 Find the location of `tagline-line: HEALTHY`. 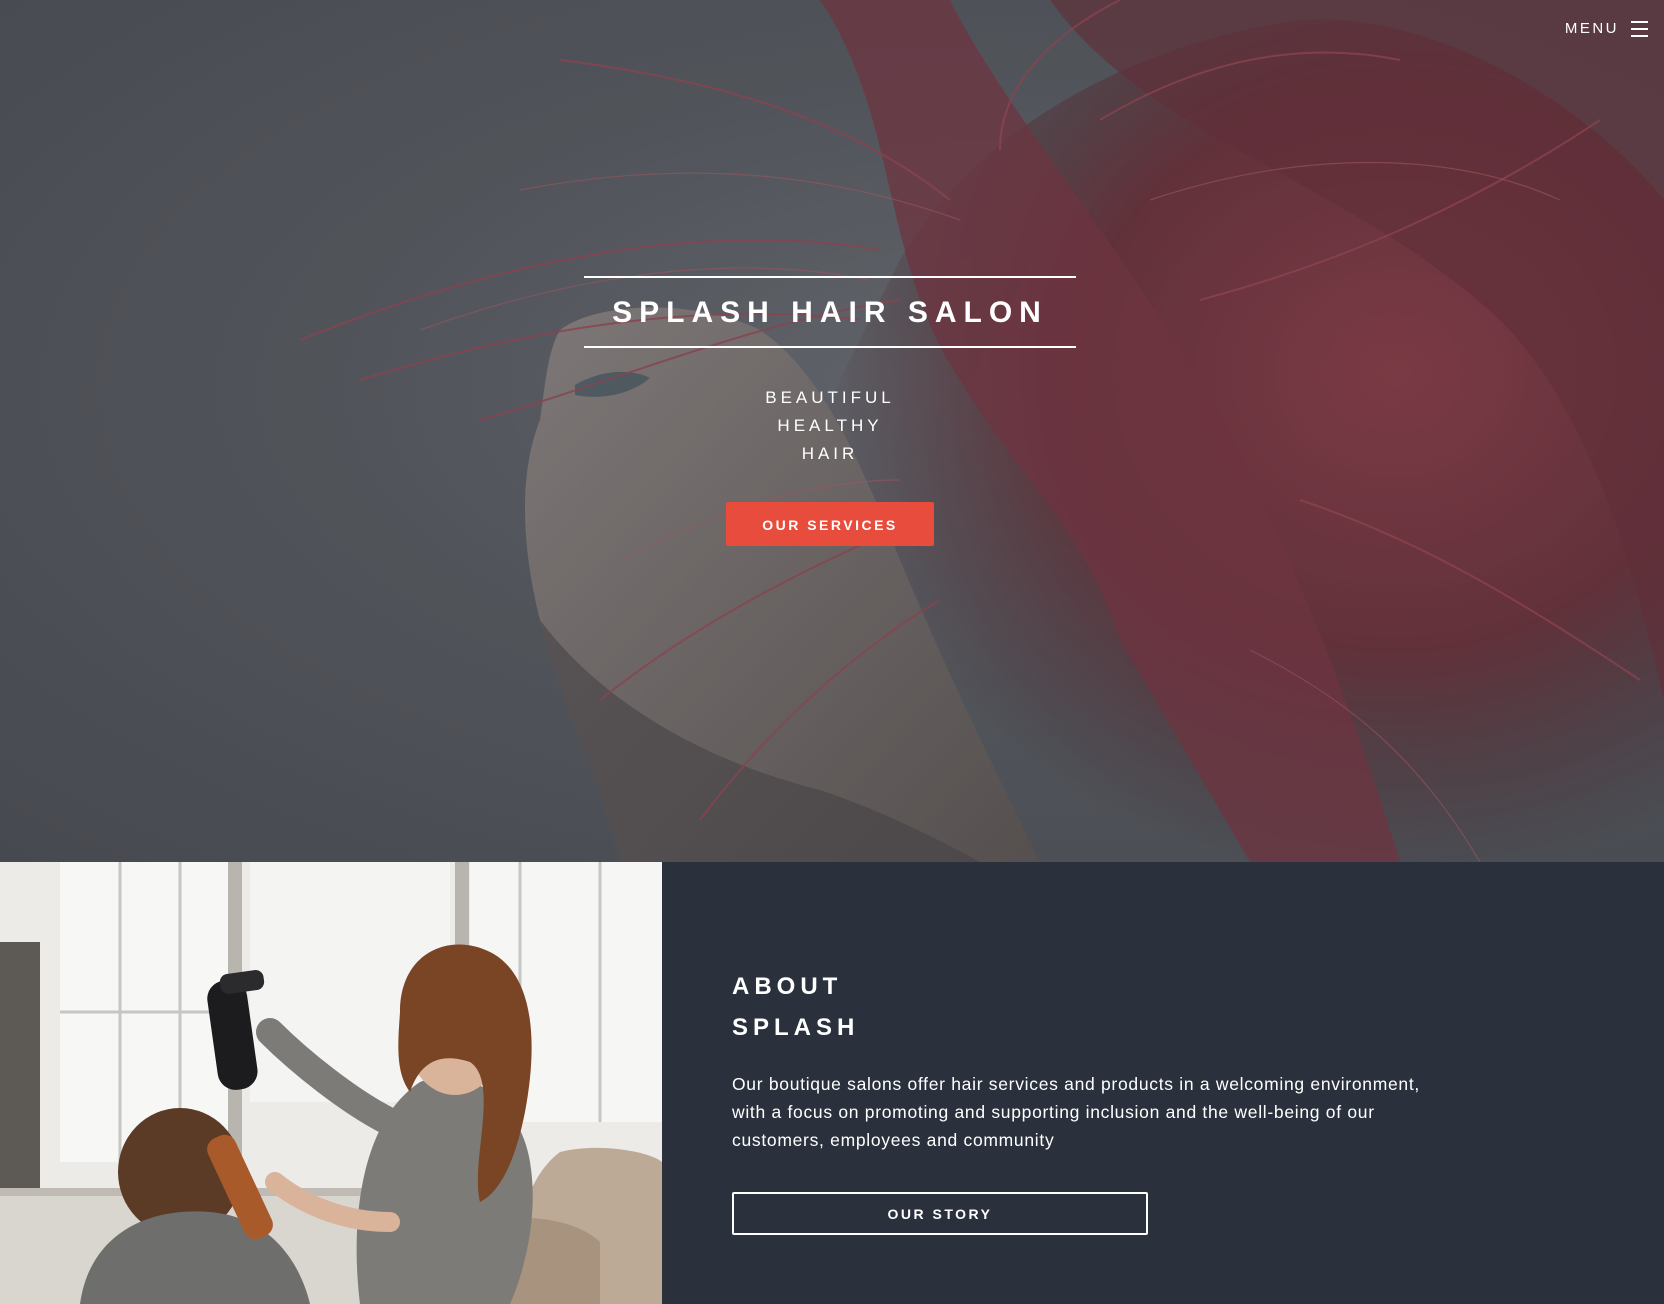

tagline-line: HEALTHY is located at coordinates (830, 425).